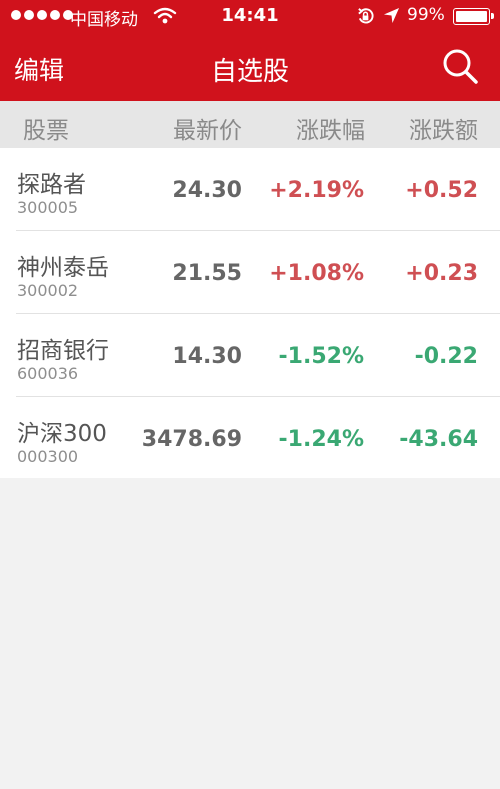 The height and width of the screenshot is (789, 500). What do you see at coordinates (473, 16) in the screenshot?
I see `battery-icon` at bounding box center [473, 16].